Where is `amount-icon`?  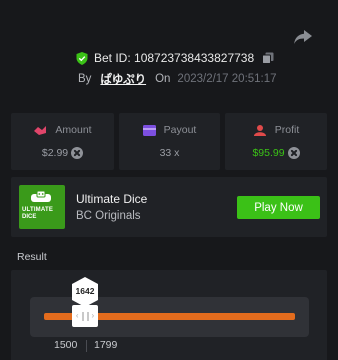
amount-icon is located at coordinates (40, 130).